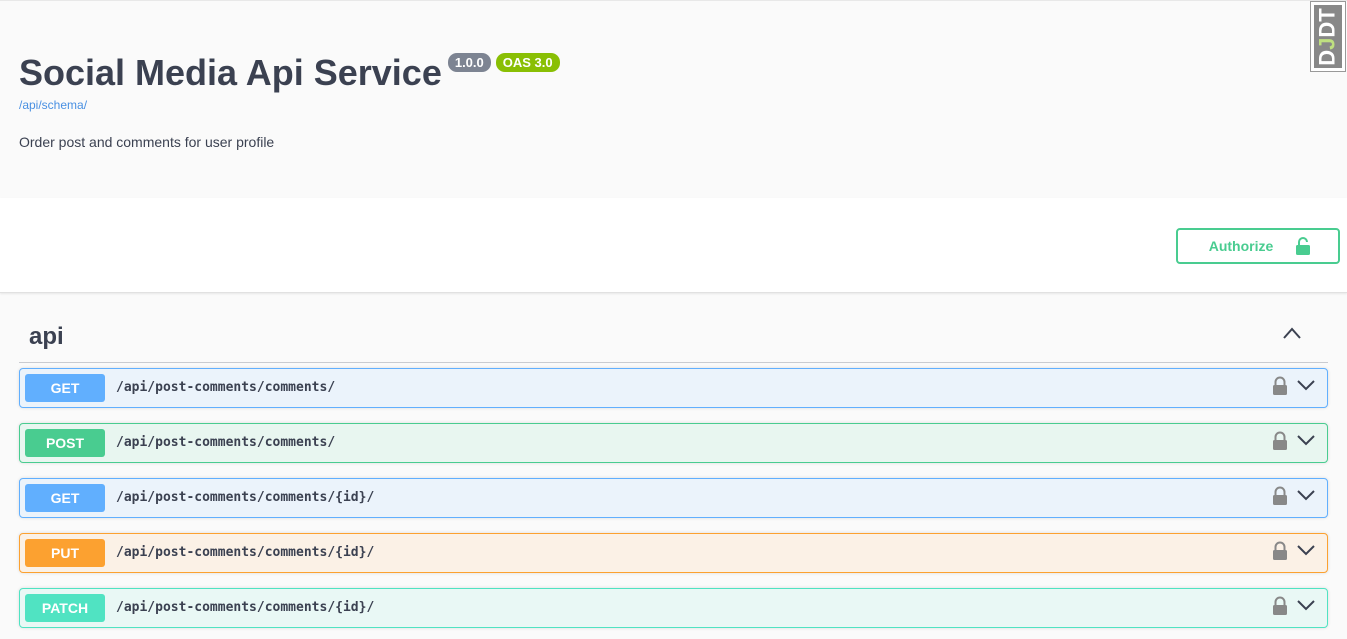  I want to click on debug-toolbar-logo: DJDT, so click(1328, 36).